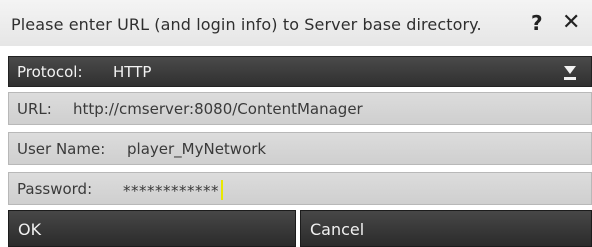 Image resolution: width=592 pixels, height=247 pixels. I want to click on url-field: URL: http://cmserver:8080/ContentManager, so click(300, 108).